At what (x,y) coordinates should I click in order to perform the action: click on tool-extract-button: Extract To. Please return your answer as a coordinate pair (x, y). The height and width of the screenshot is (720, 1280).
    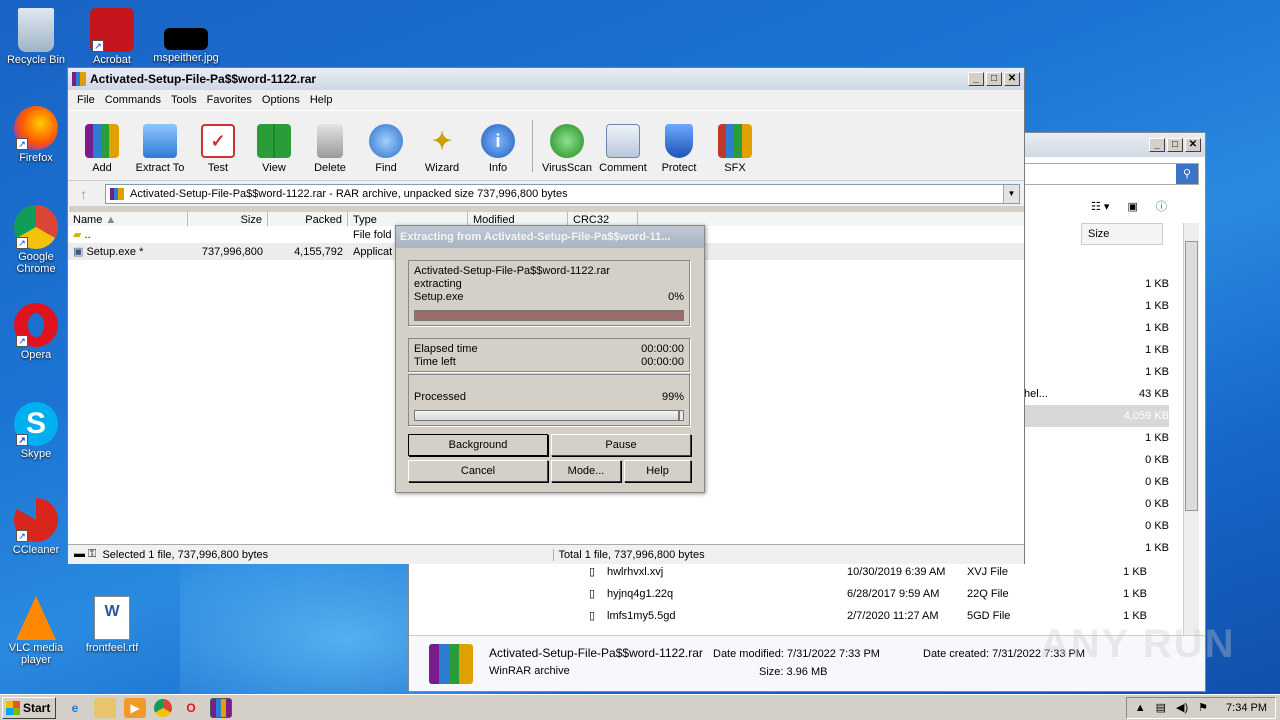
    Looking at the image, I should click on (160, 149).